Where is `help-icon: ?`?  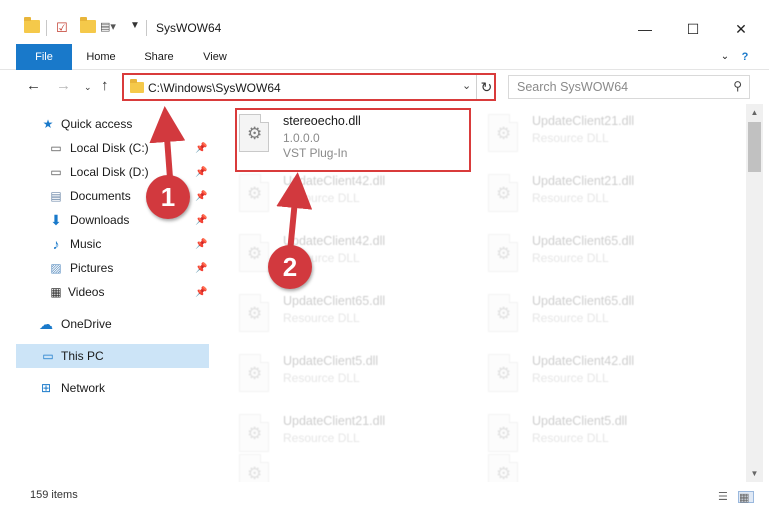 help-icon: ? is located at coordinates (745, 57).